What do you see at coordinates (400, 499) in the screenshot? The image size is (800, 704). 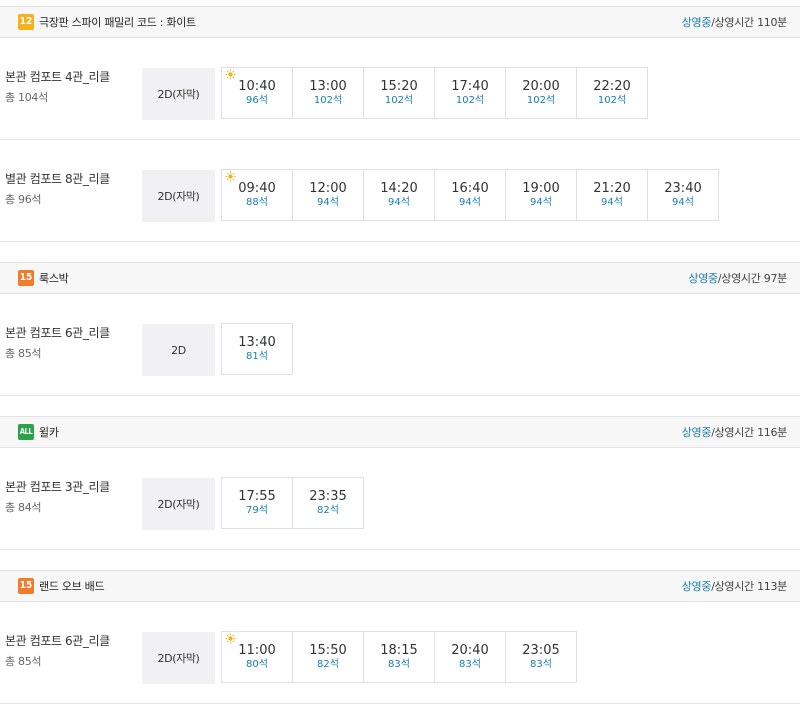 I see `hall-row: 본관 컴포트 3관_리클 총 84석 2D(자막) 17:55 79석 23:35 82석` at bounding box center [400, 499].